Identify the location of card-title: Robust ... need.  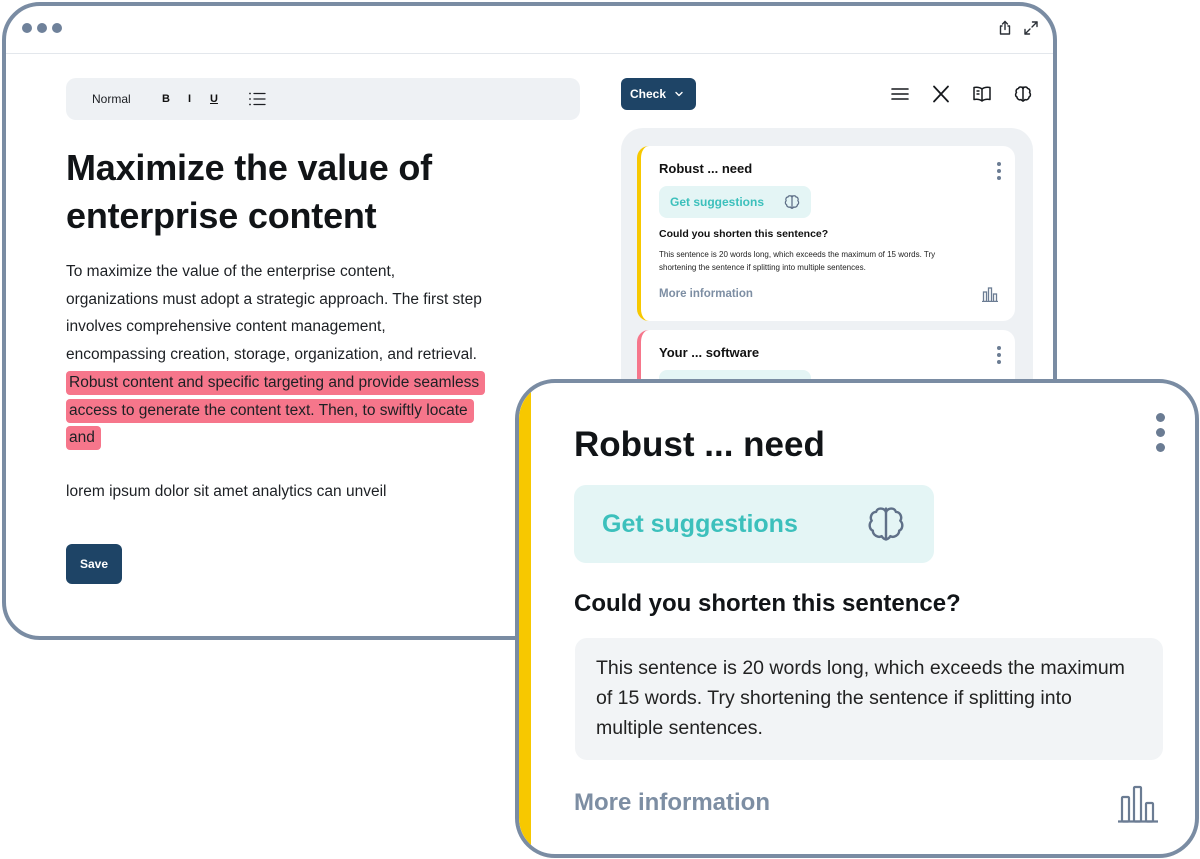
(706, 168).